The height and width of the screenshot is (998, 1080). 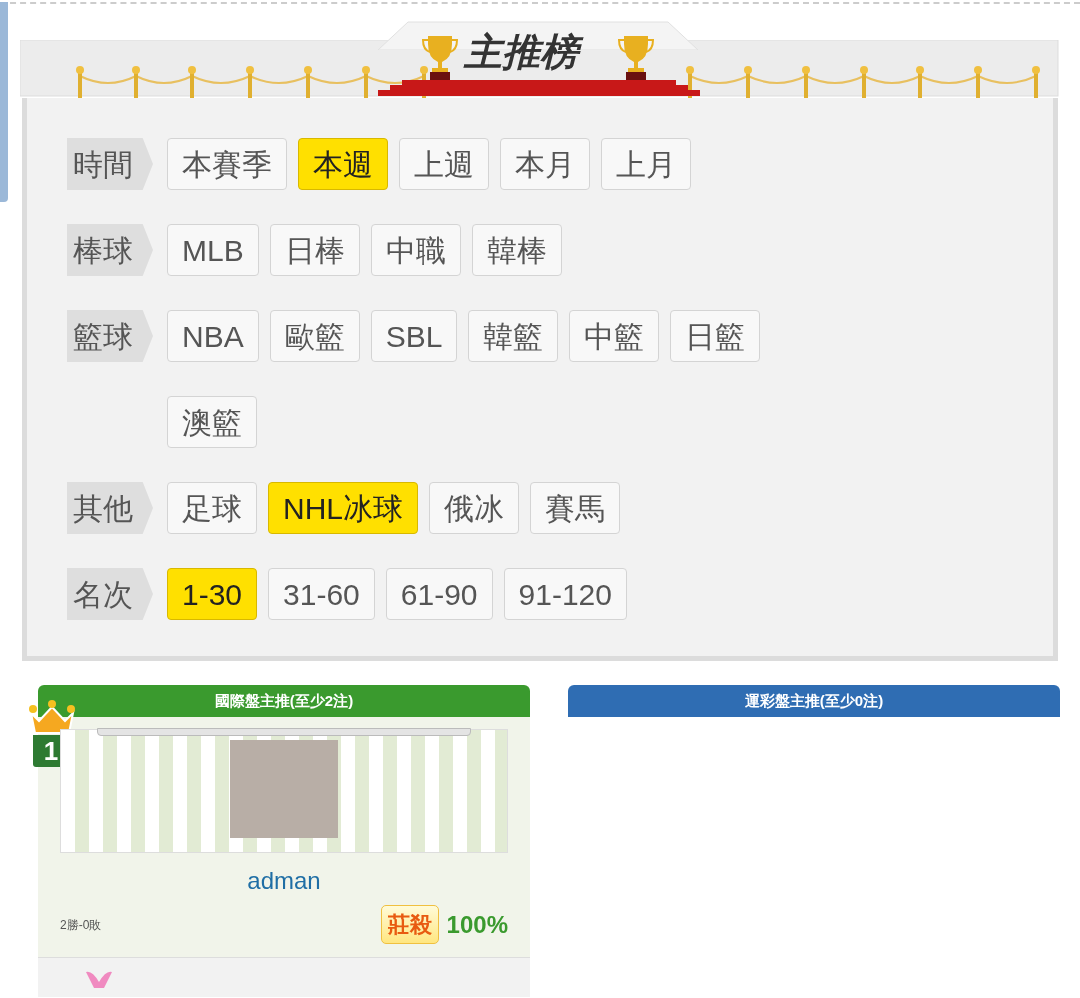 I want to click on tag-badge: 莊殺, so click(x=409, y=924).